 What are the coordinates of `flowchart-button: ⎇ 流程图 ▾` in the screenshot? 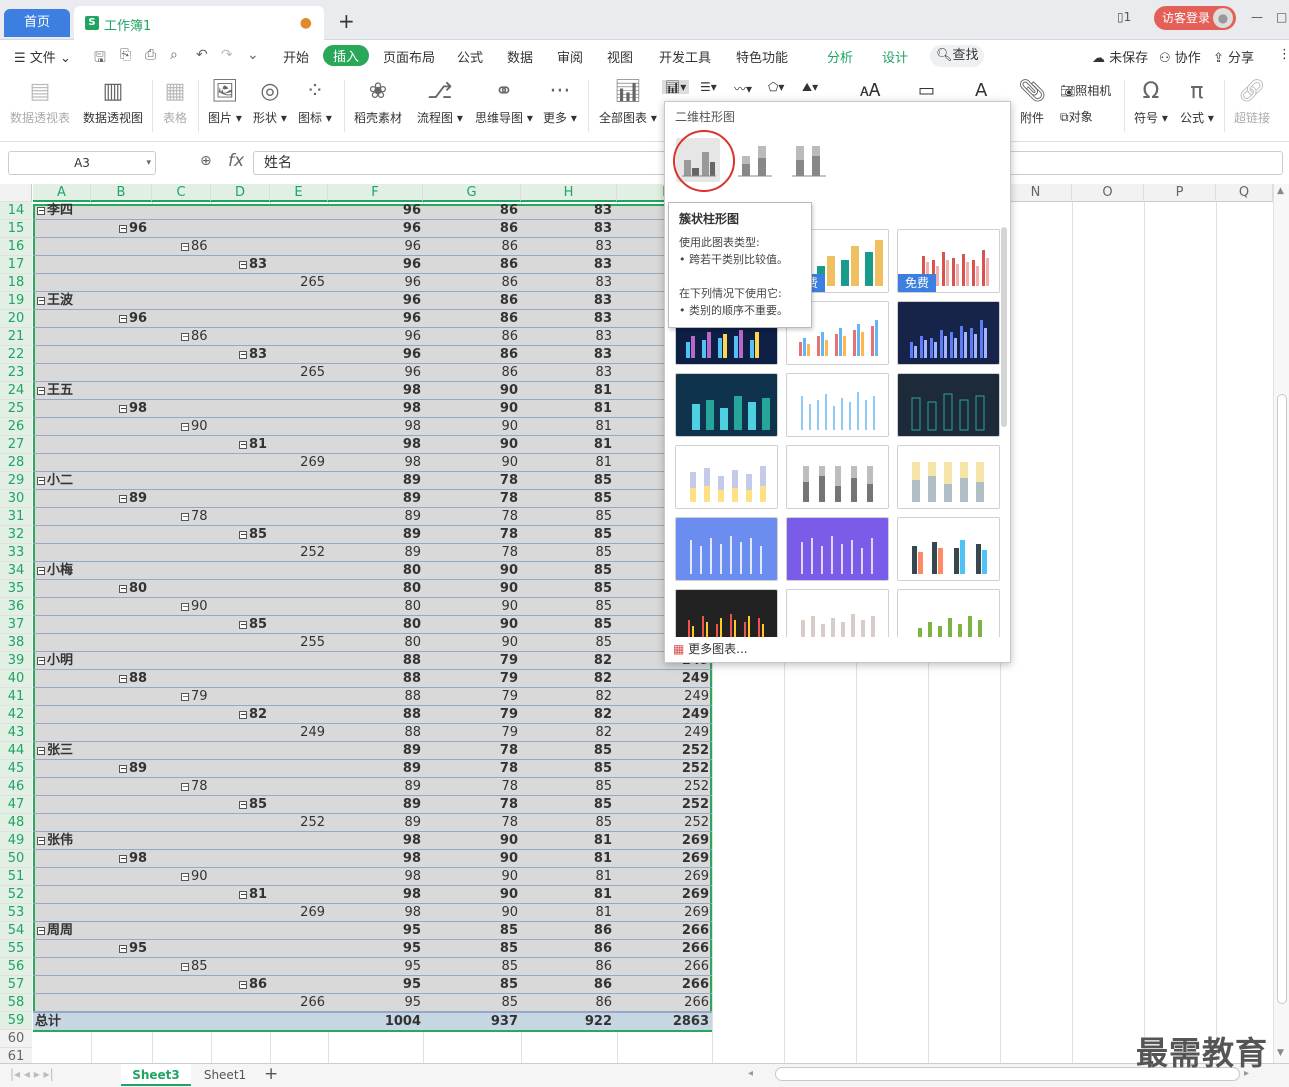 It's located at (440, 102).